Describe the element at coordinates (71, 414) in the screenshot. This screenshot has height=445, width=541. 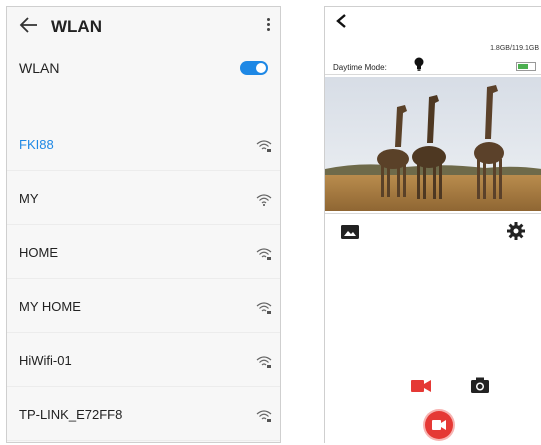
I see `network-ssid: TP-LINK_E72FF8` at that location.